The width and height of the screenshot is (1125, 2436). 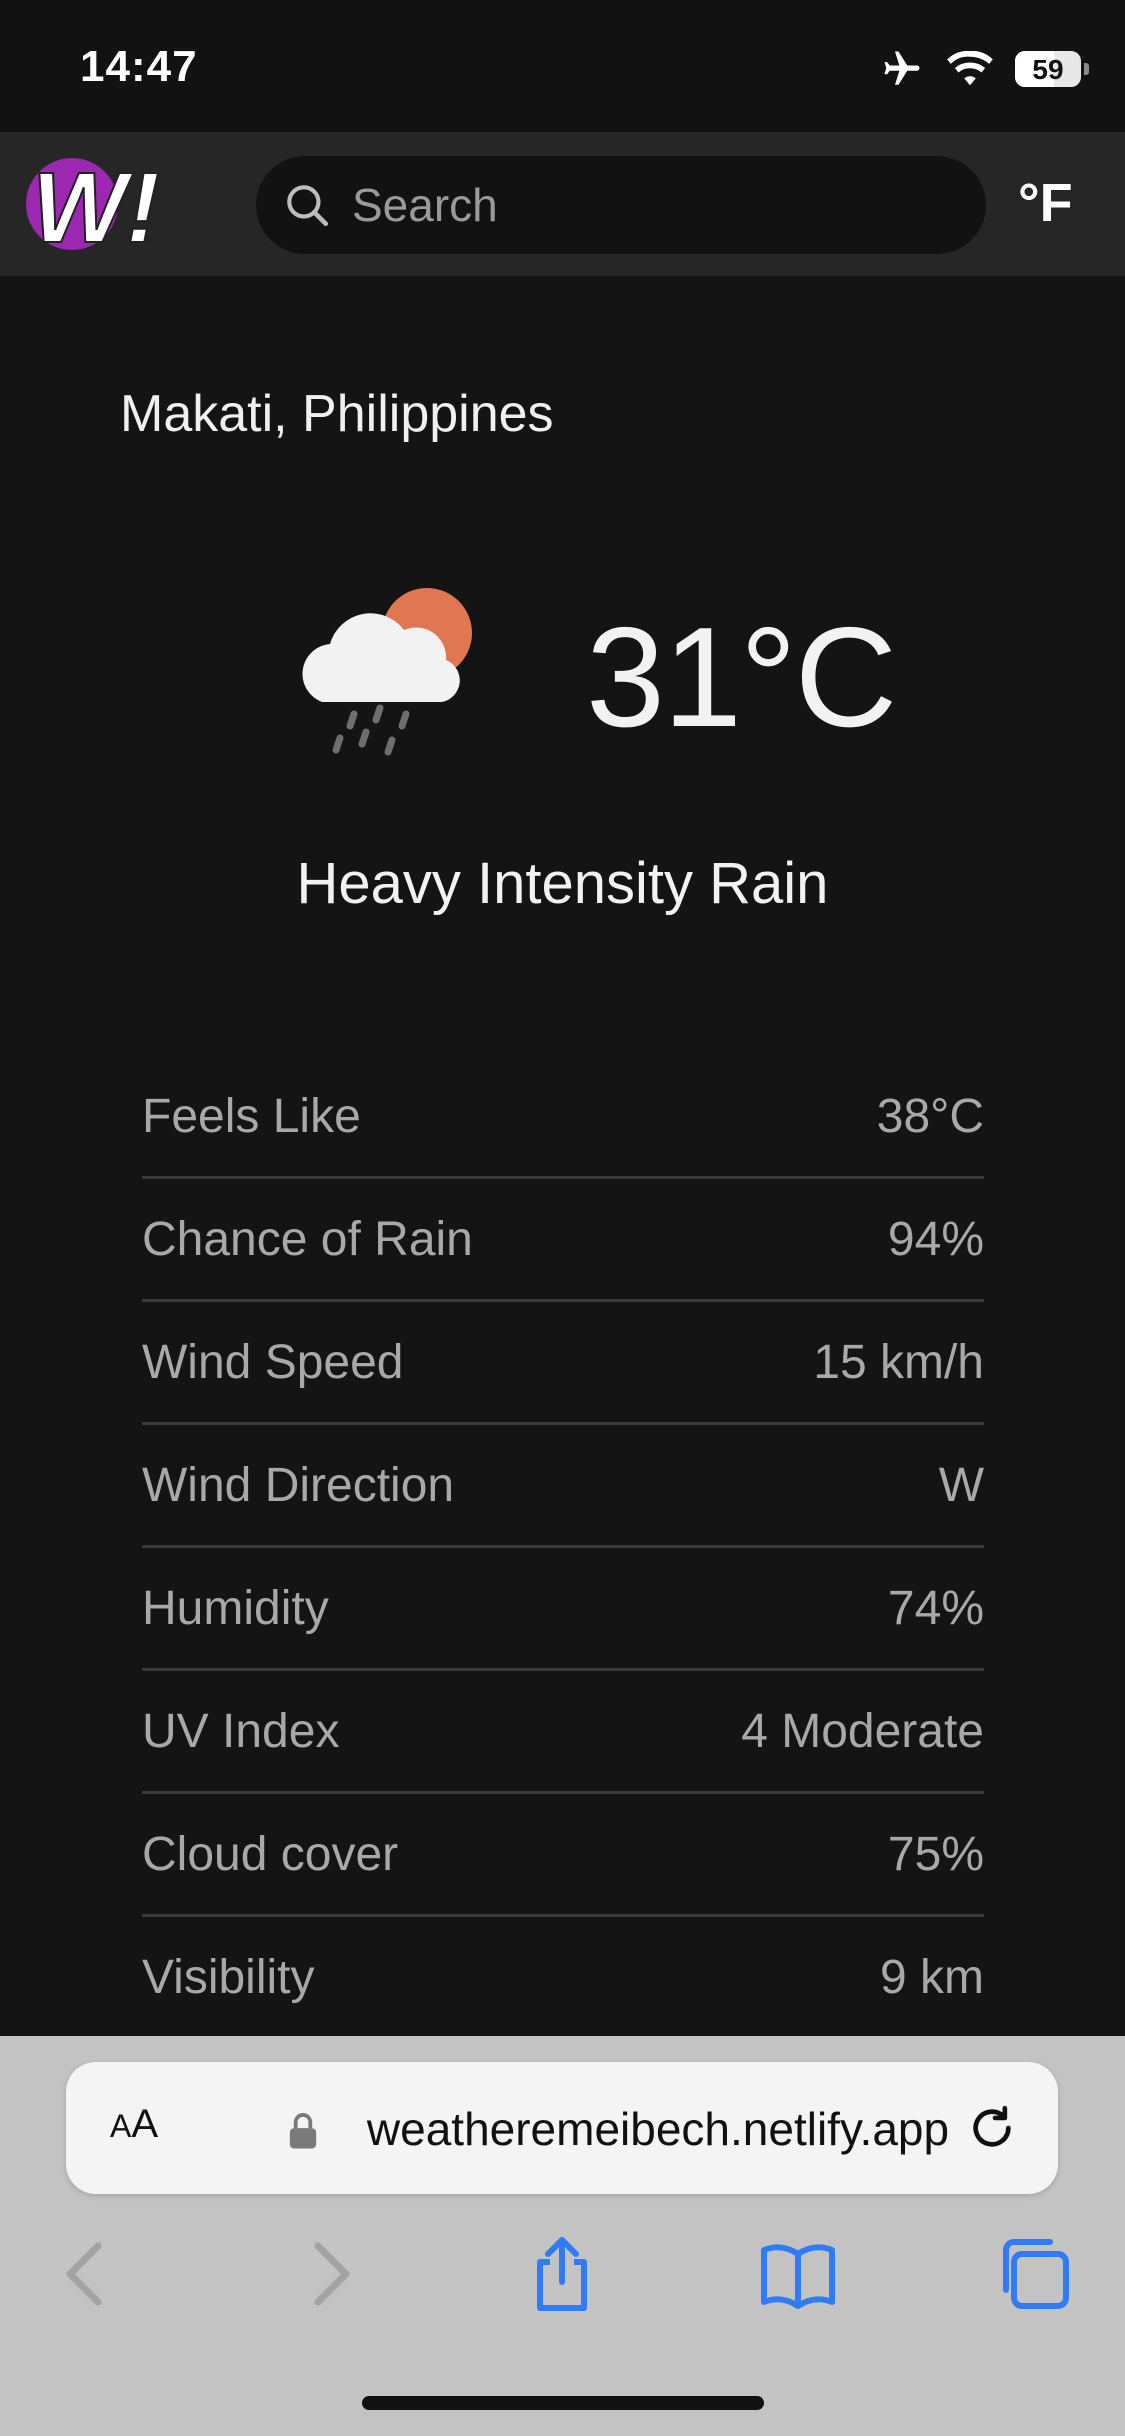 What do you see at coordinates (898, 1362) in the screenshot?
I see `detail-value: 15 km/h` at bounding box center [898, 1362].